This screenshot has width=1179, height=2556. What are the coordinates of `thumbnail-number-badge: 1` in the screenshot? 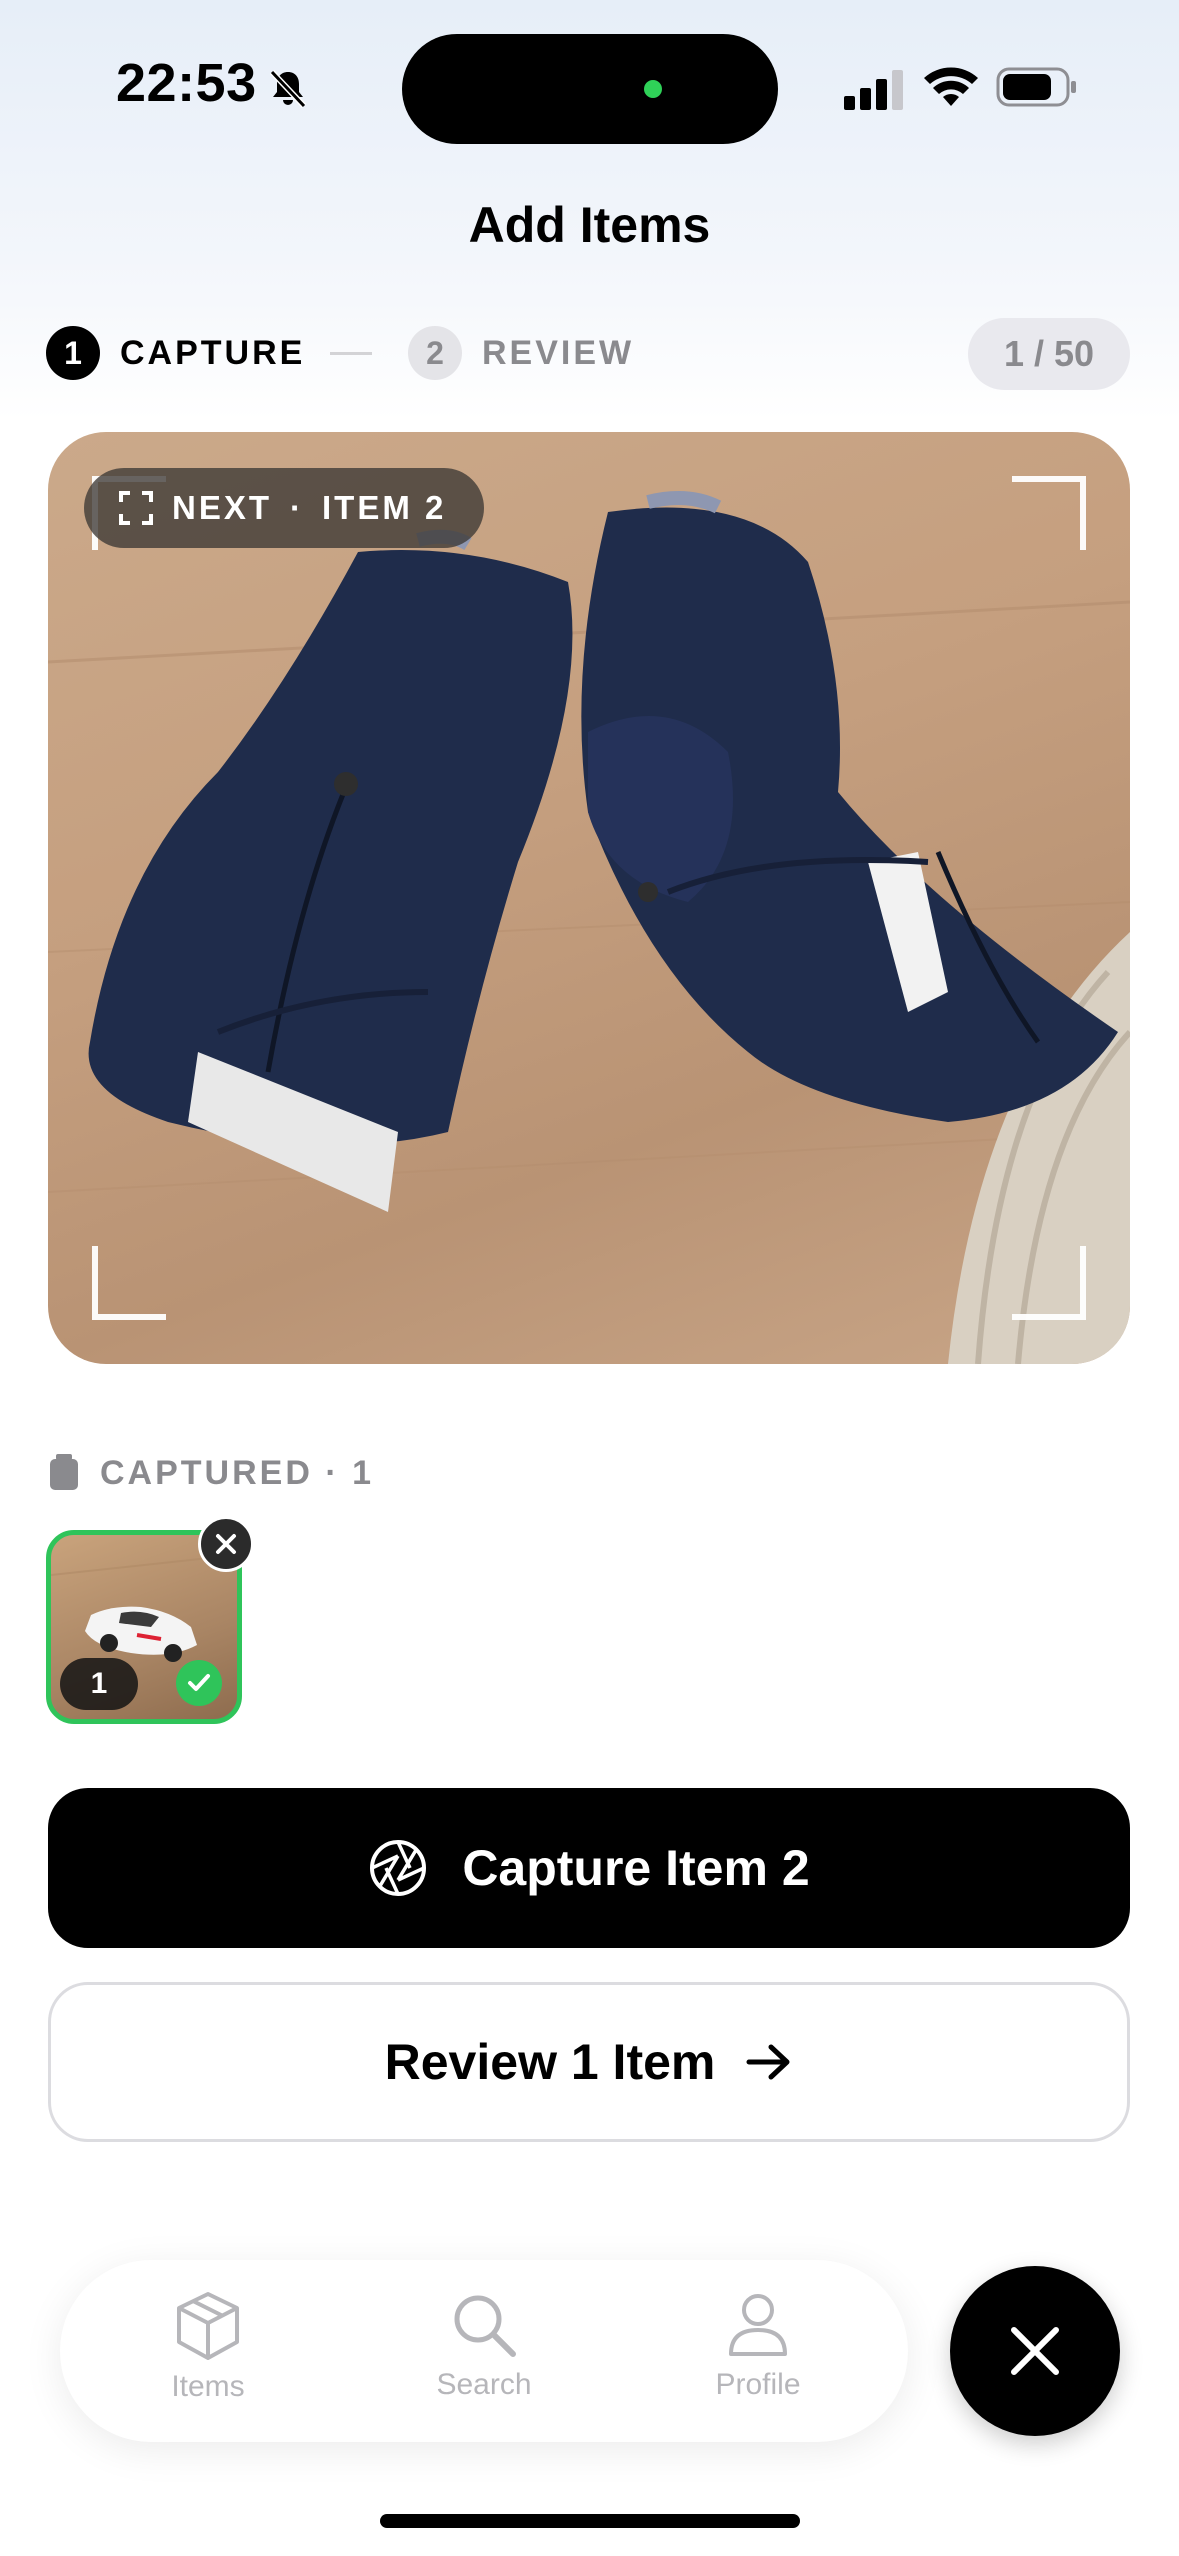 It's located at (99, 1684).